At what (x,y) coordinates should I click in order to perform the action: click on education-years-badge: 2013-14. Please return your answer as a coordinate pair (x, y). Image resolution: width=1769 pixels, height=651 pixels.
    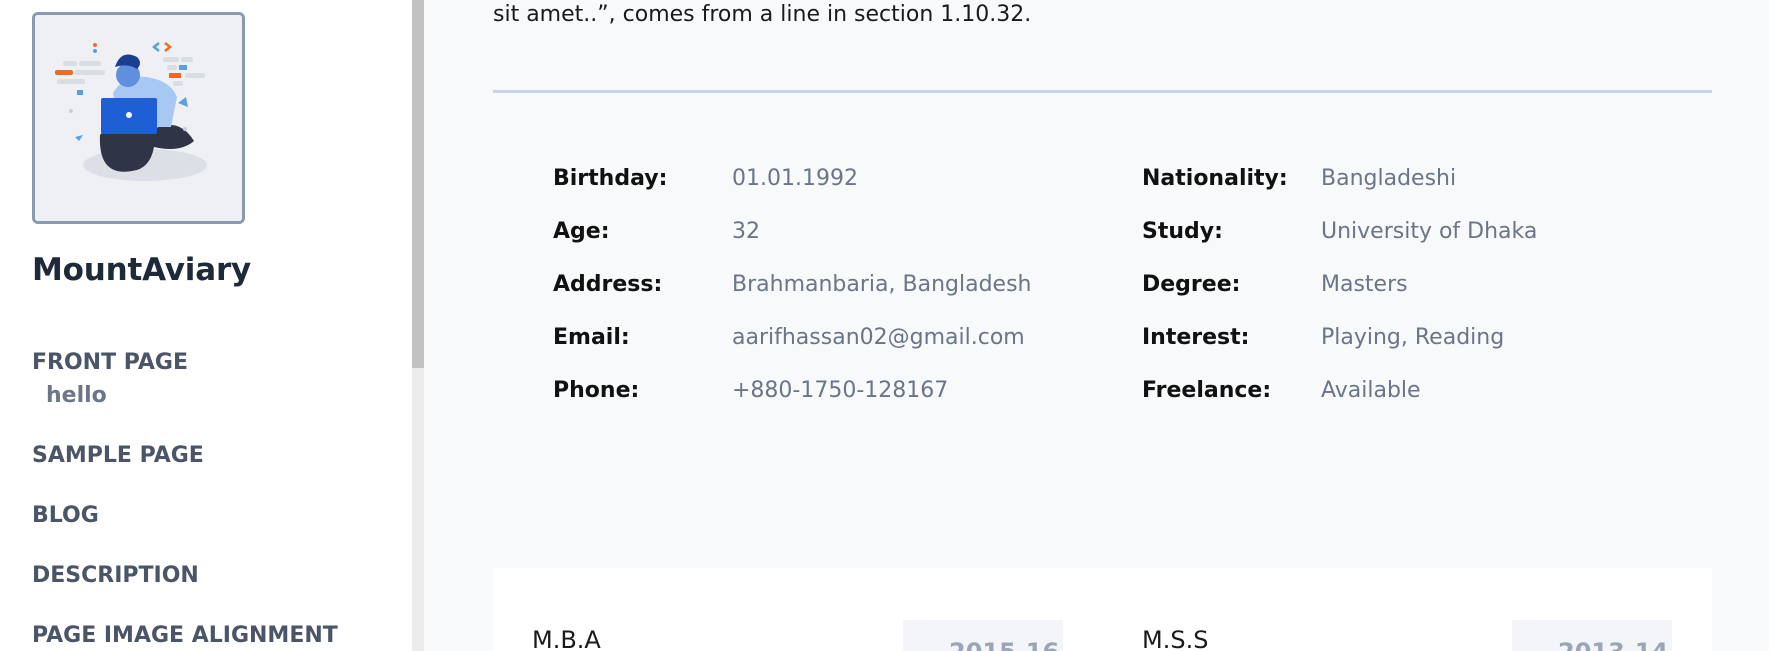
    Looking at the image, I should click on (1592, 635).